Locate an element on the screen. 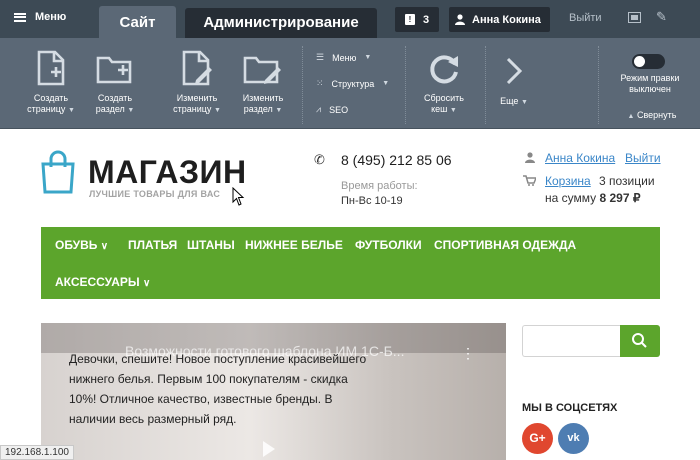 The height and width of the screenshot is (460, 700). monitor-icon is located at coordinates (634, 17).